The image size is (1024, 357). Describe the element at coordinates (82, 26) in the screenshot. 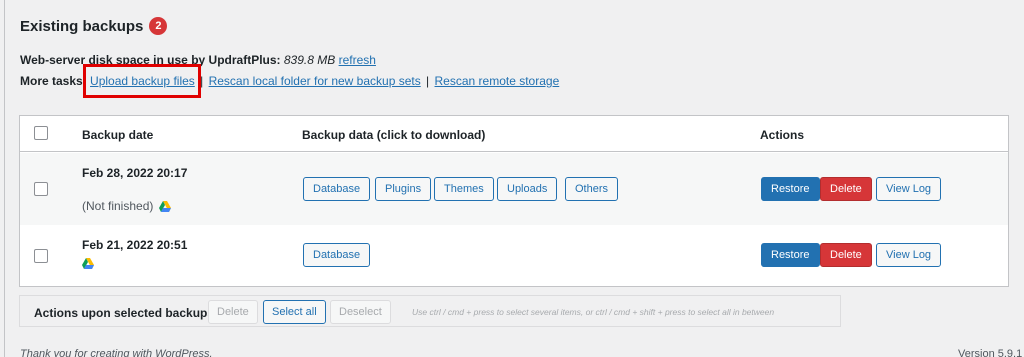

I see `section-title: Existing backups` at that location.